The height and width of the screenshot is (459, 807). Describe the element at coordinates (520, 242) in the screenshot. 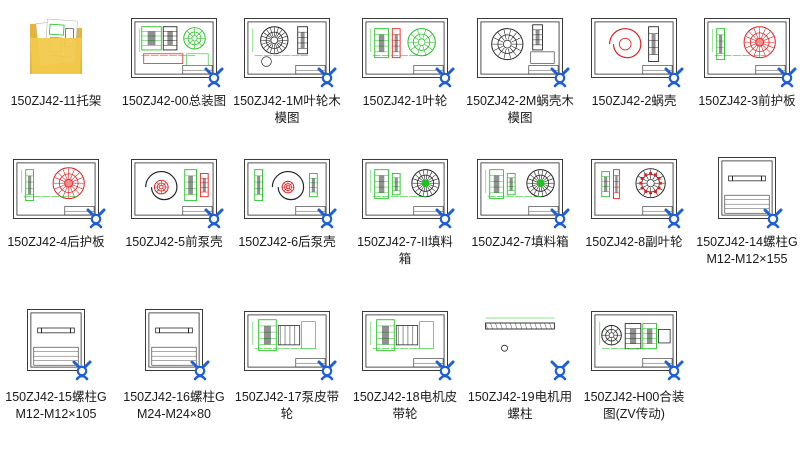

I see `file-name-label: 150ZJ42-7填料箱` at that location.